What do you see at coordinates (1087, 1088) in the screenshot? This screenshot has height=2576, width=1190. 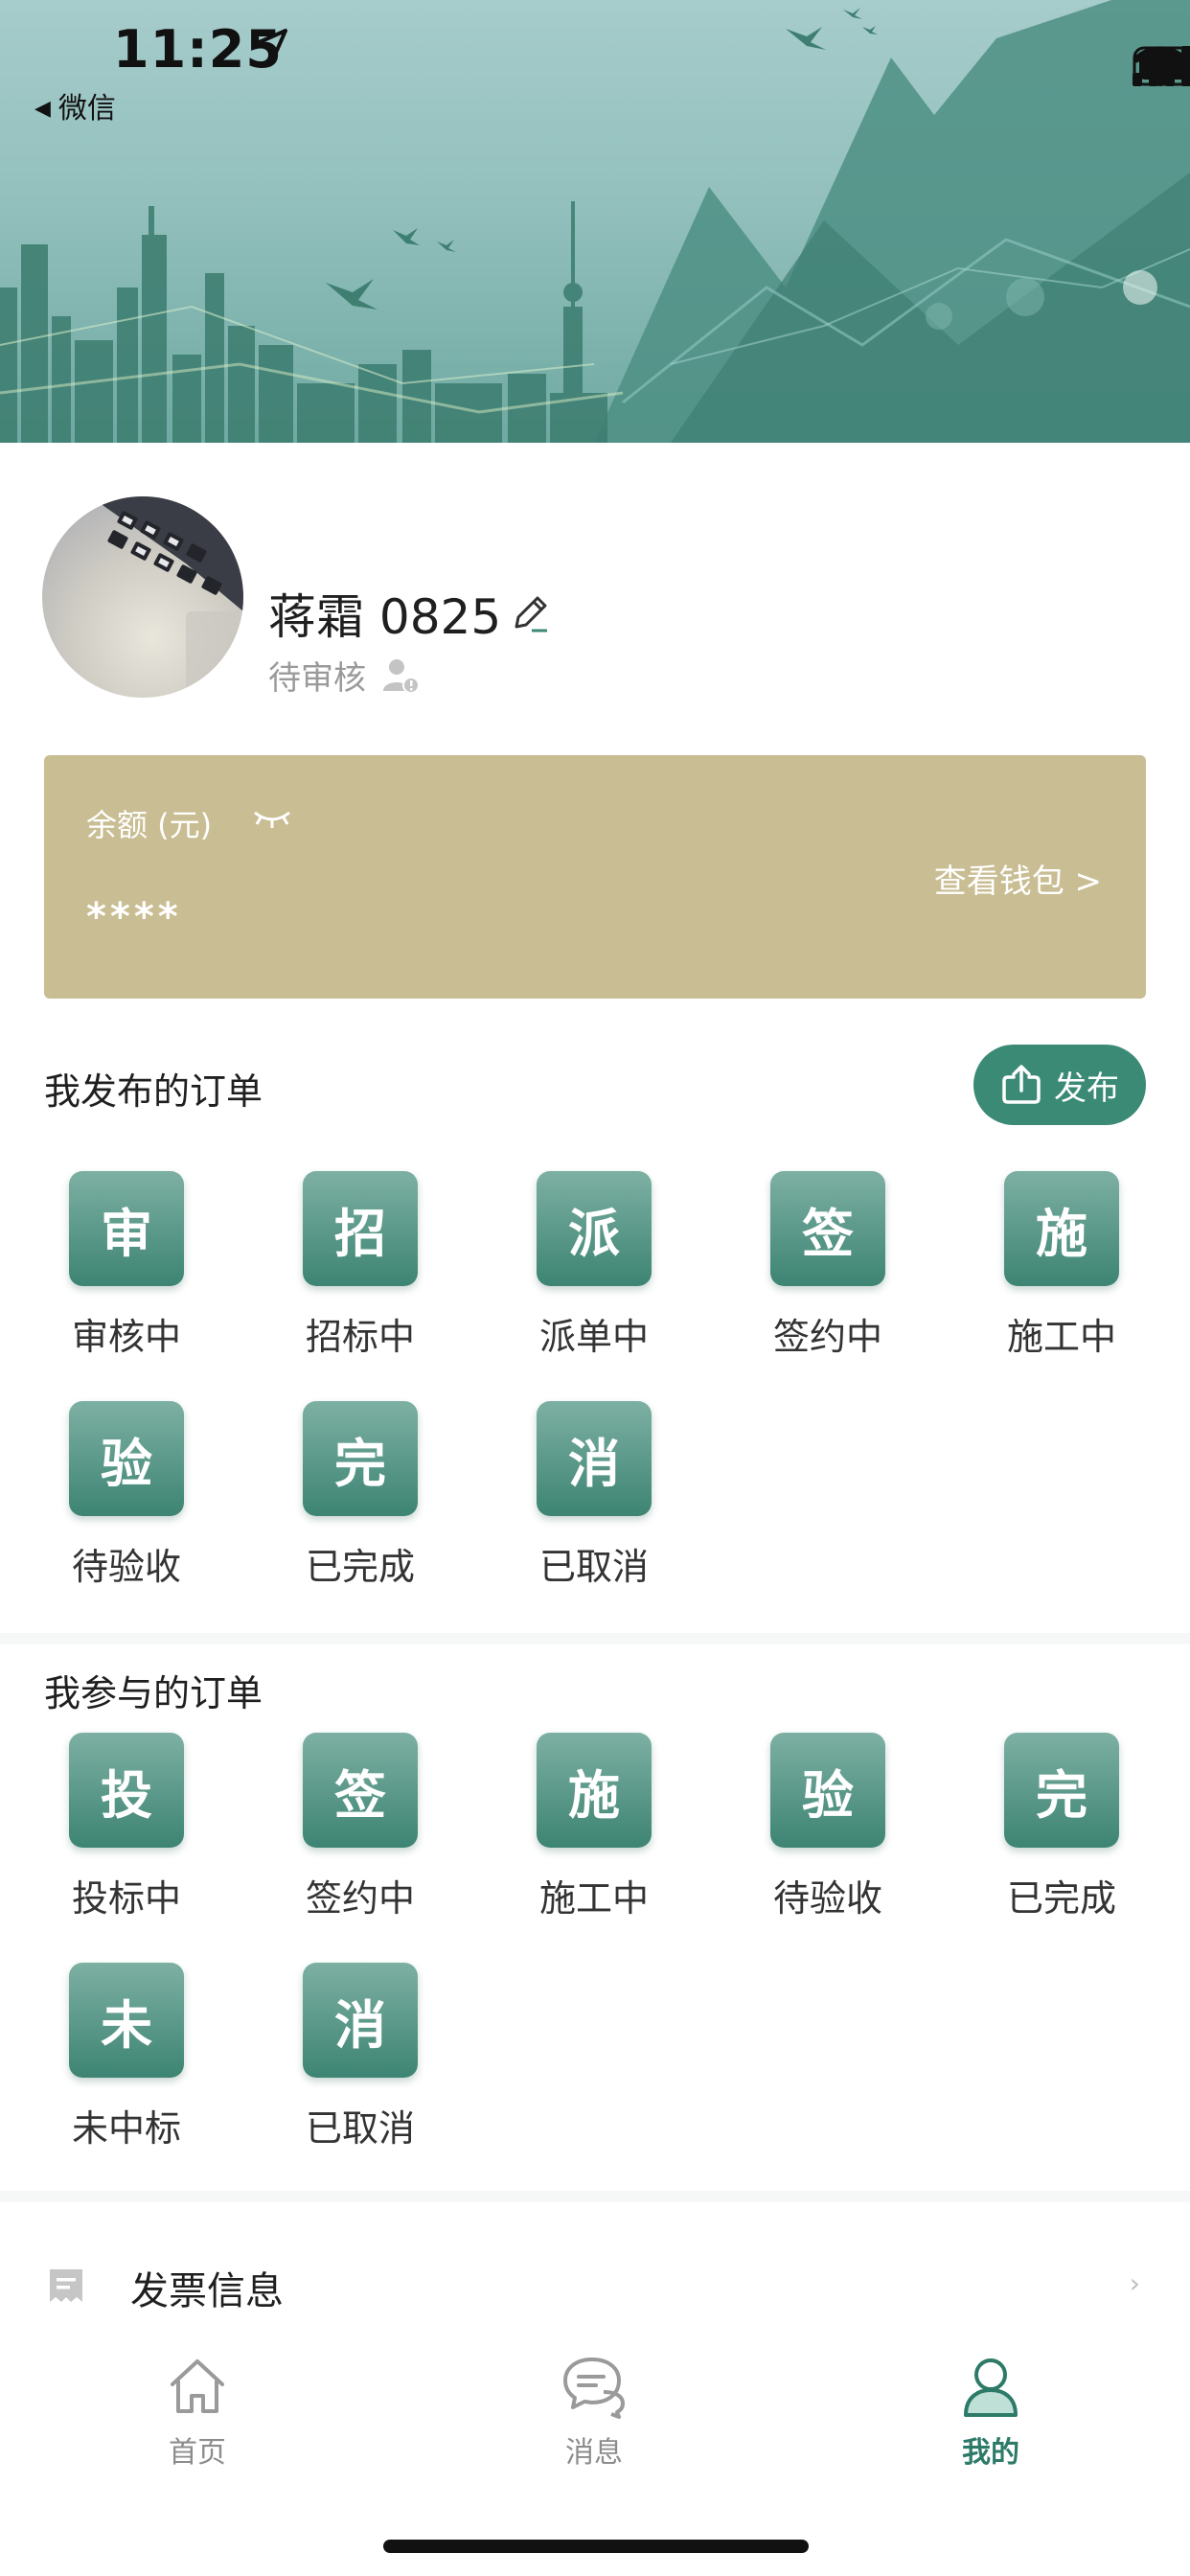 I see `publish-button-label: 发布` at bounding box center [1087, 1088].